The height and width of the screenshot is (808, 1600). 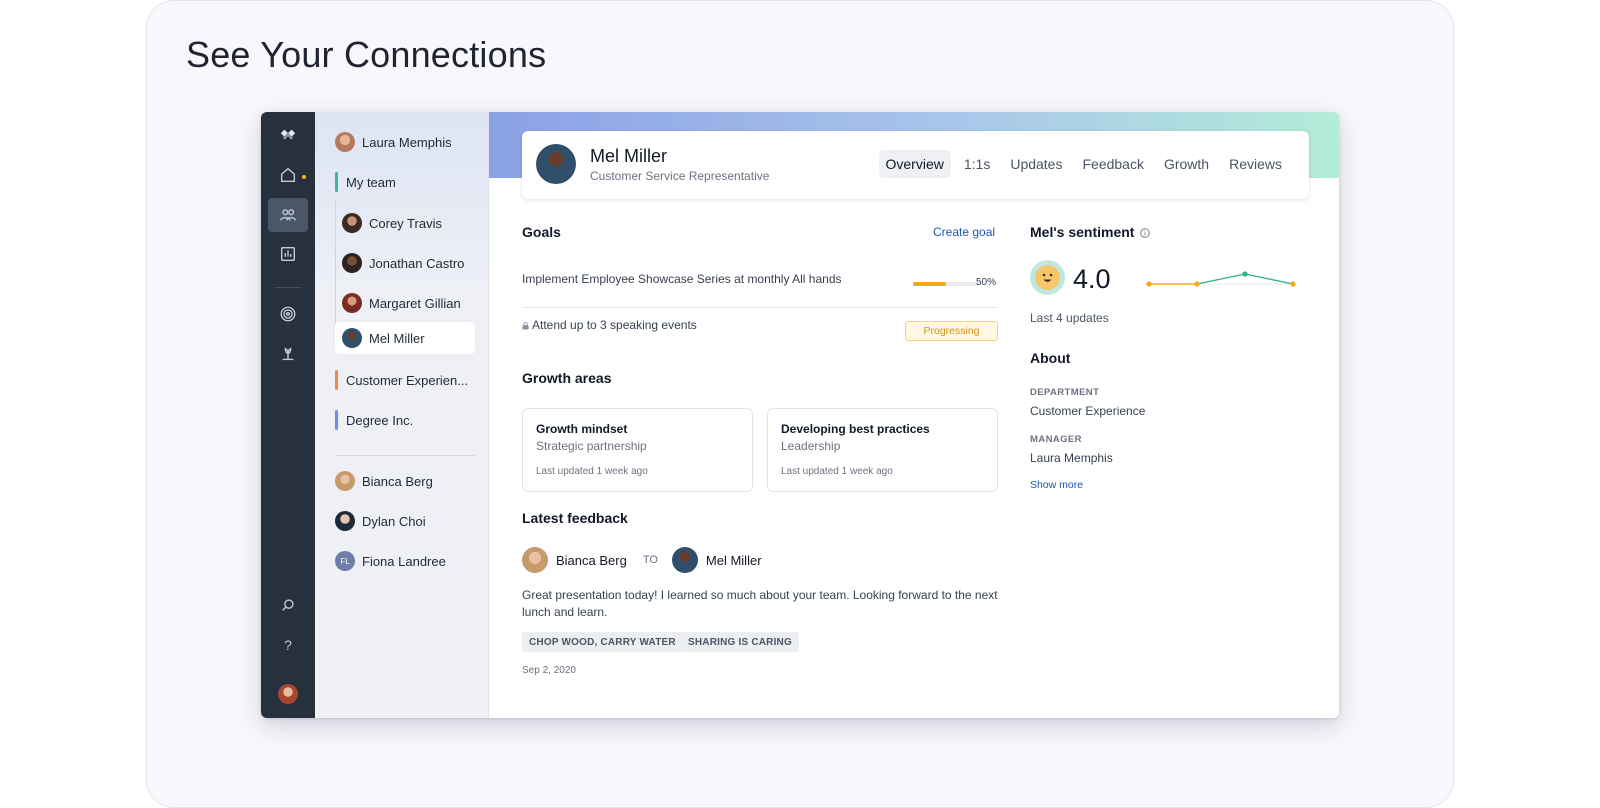 I want to click on goal-divider, so click(x=760, y=307).